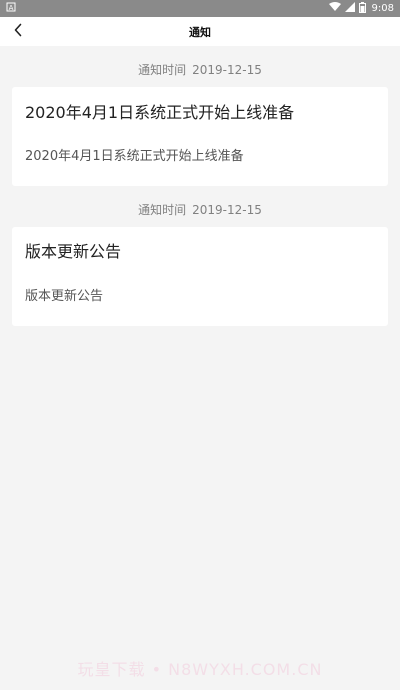  I want to click on back-button, so click(18, 31).